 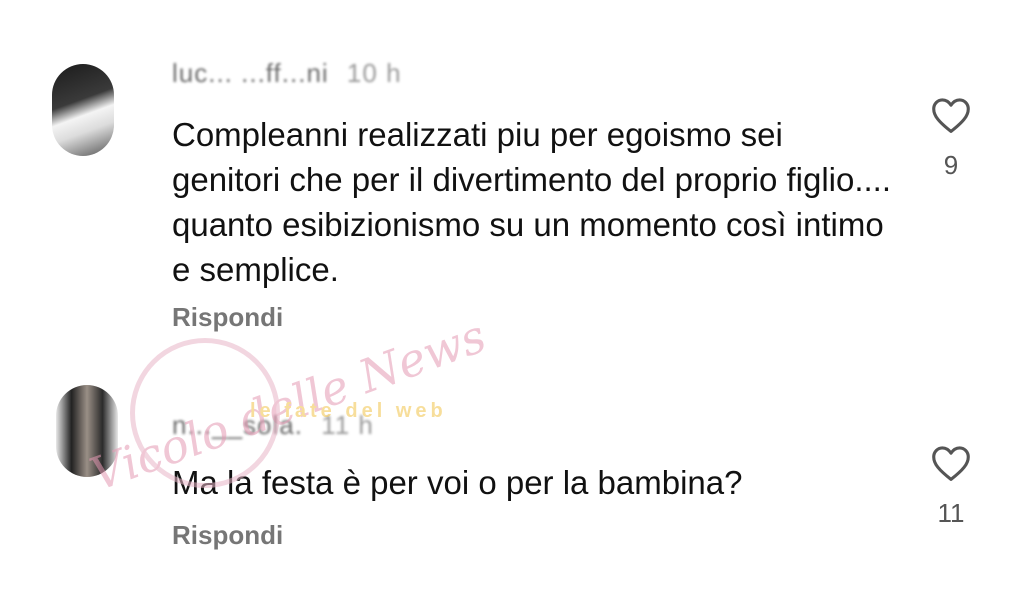 What do you see at coordinates (457, 482) in the screenshot?
I see `comment-text: Ma la festa è per voi o per la bambina?` at bounding box center [457, 482].